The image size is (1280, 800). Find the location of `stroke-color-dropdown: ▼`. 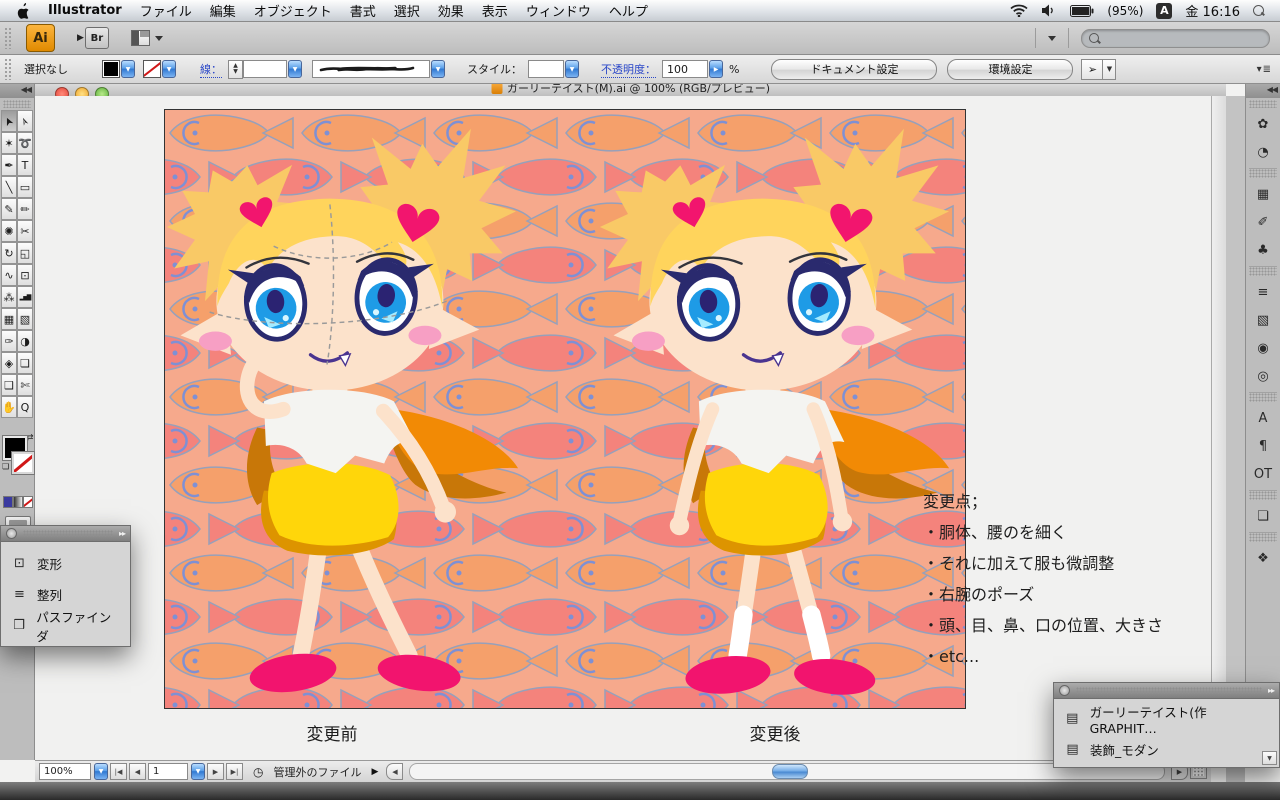

stroke-color-dropdown: ▼ is located at coordinates (169, 69).